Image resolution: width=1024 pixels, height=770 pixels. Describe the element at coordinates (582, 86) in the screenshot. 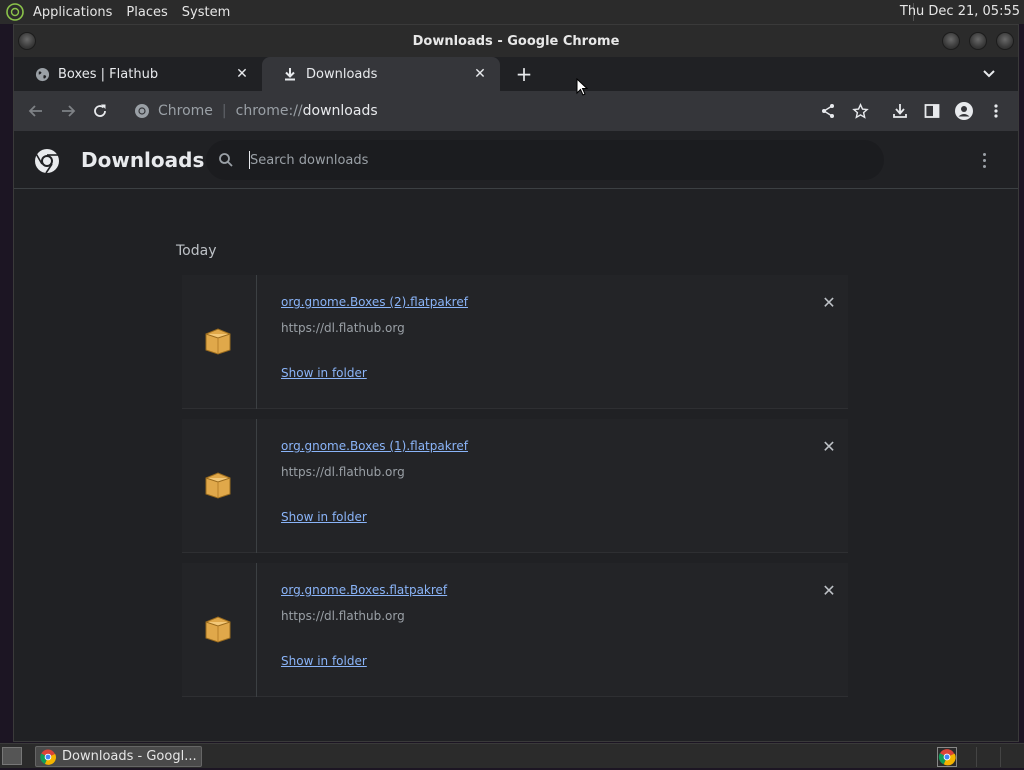

I see `mouse-cursor-icon` at that location.